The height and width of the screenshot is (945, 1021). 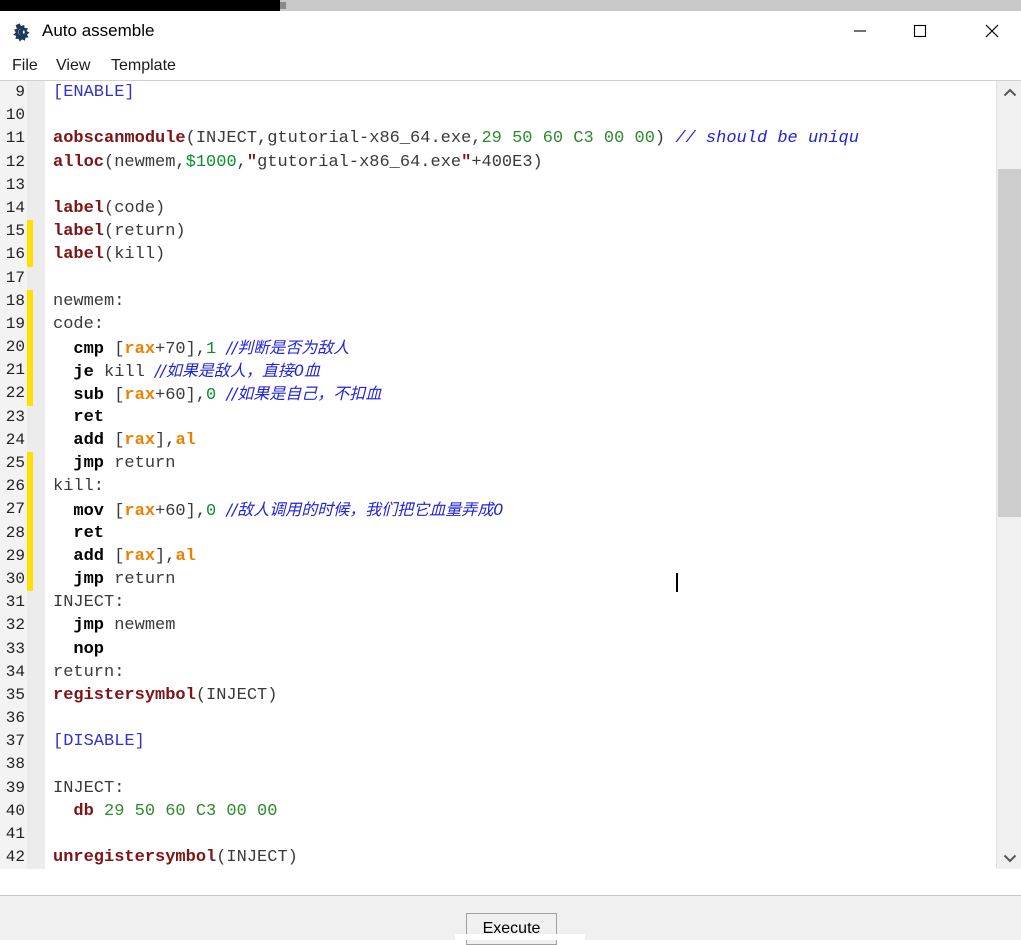 I want to click on menu-item-view: View, so click(x=73, y=66).